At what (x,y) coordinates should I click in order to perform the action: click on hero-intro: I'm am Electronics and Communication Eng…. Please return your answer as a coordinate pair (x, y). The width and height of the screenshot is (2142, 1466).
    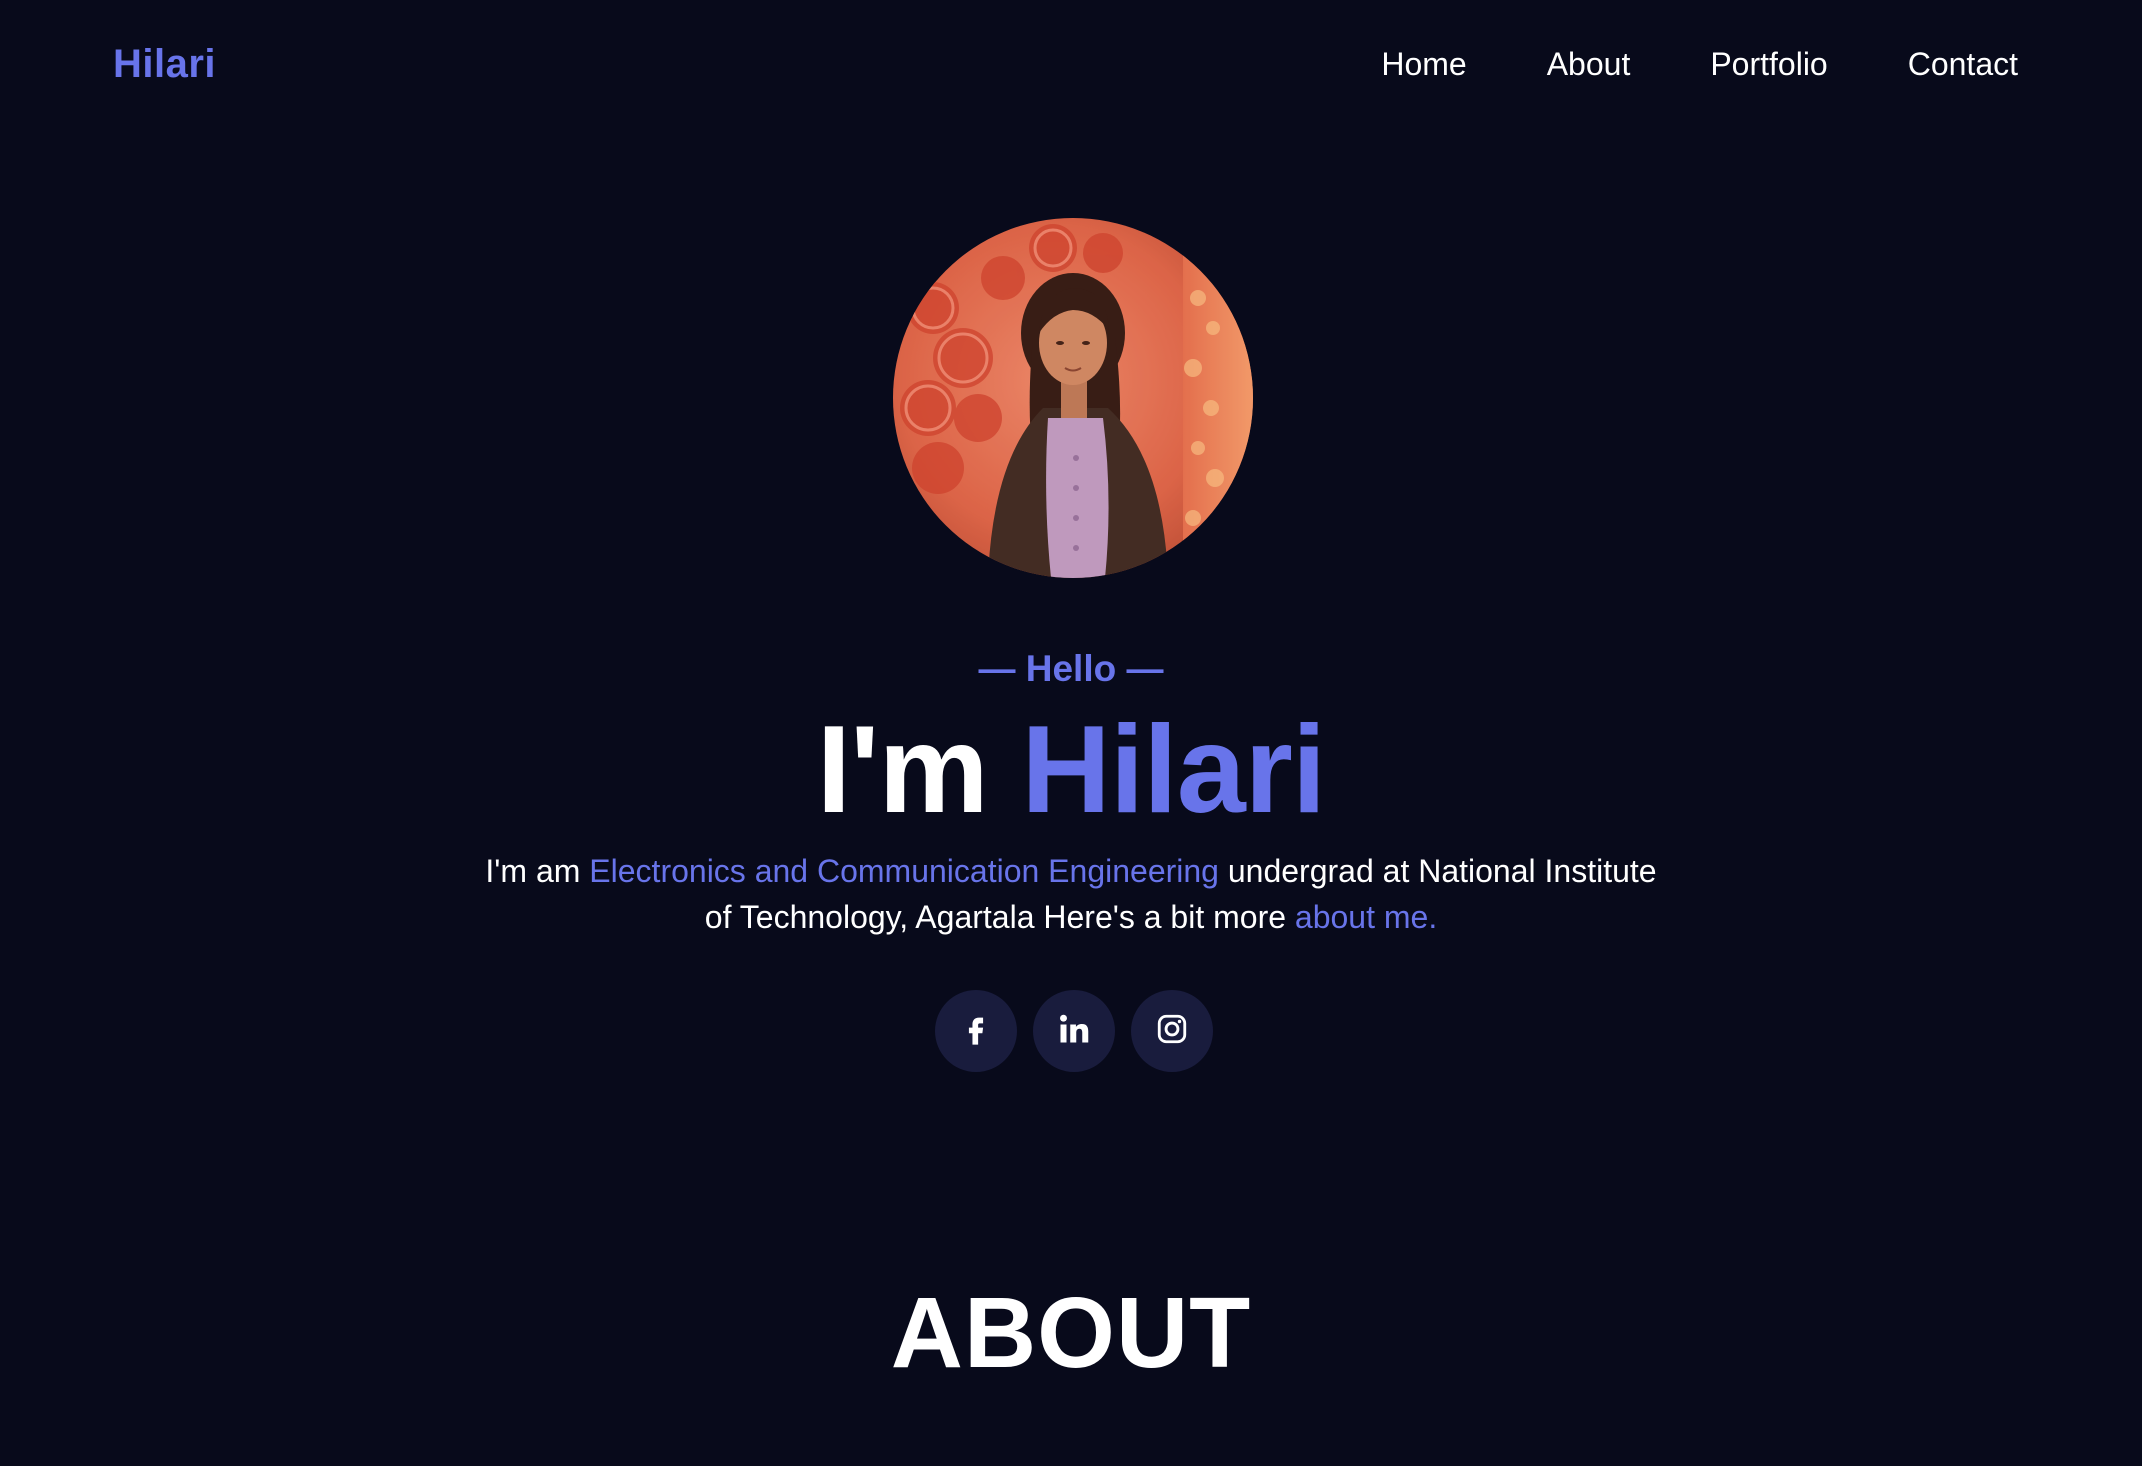
    Looking at the image, I should click on (1071, 894).